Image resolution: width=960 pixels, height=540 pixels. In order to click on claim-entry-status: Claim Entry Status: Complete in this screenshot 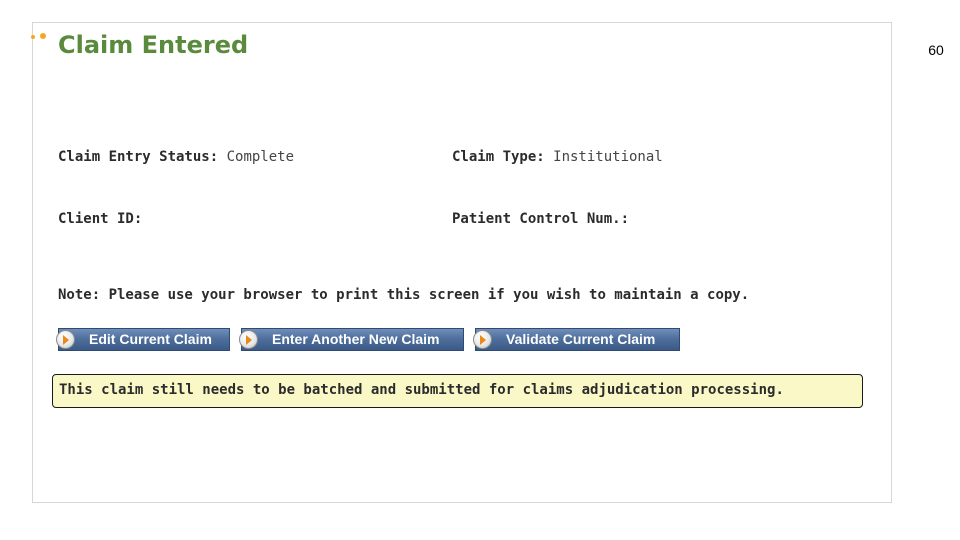, I will do `click(176, 157)`.